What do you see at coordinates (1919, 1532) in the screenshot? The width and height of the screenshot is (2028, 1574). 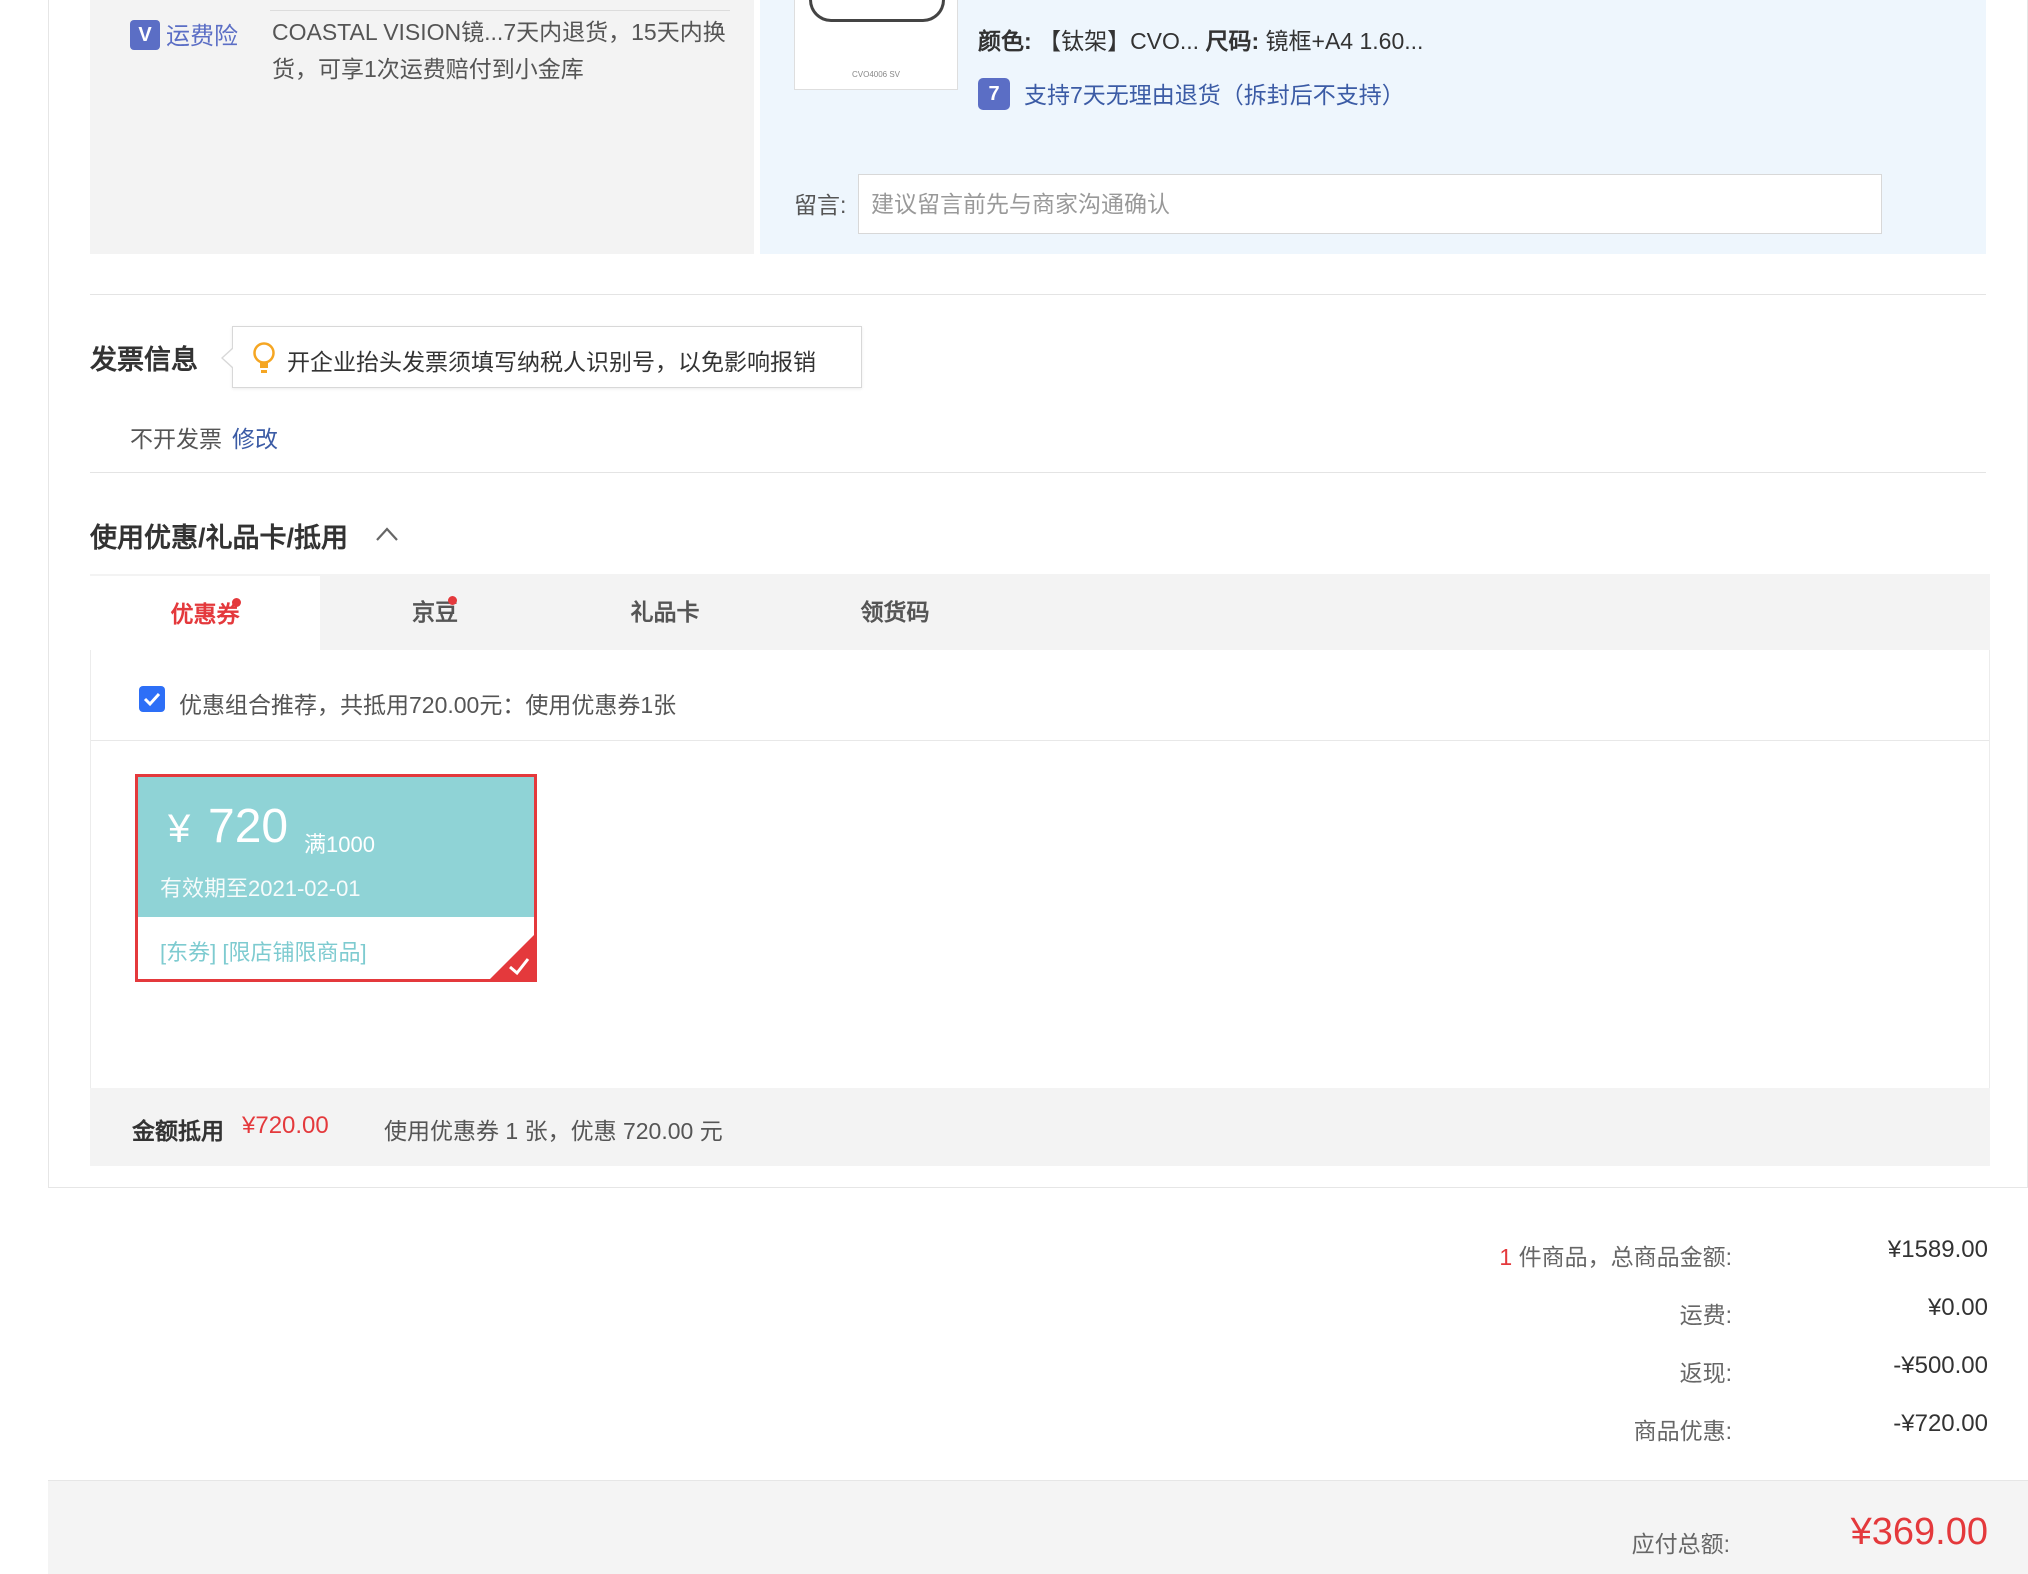 I see `payable-value: ¥369.00` at bounding box center [1919, 1532].